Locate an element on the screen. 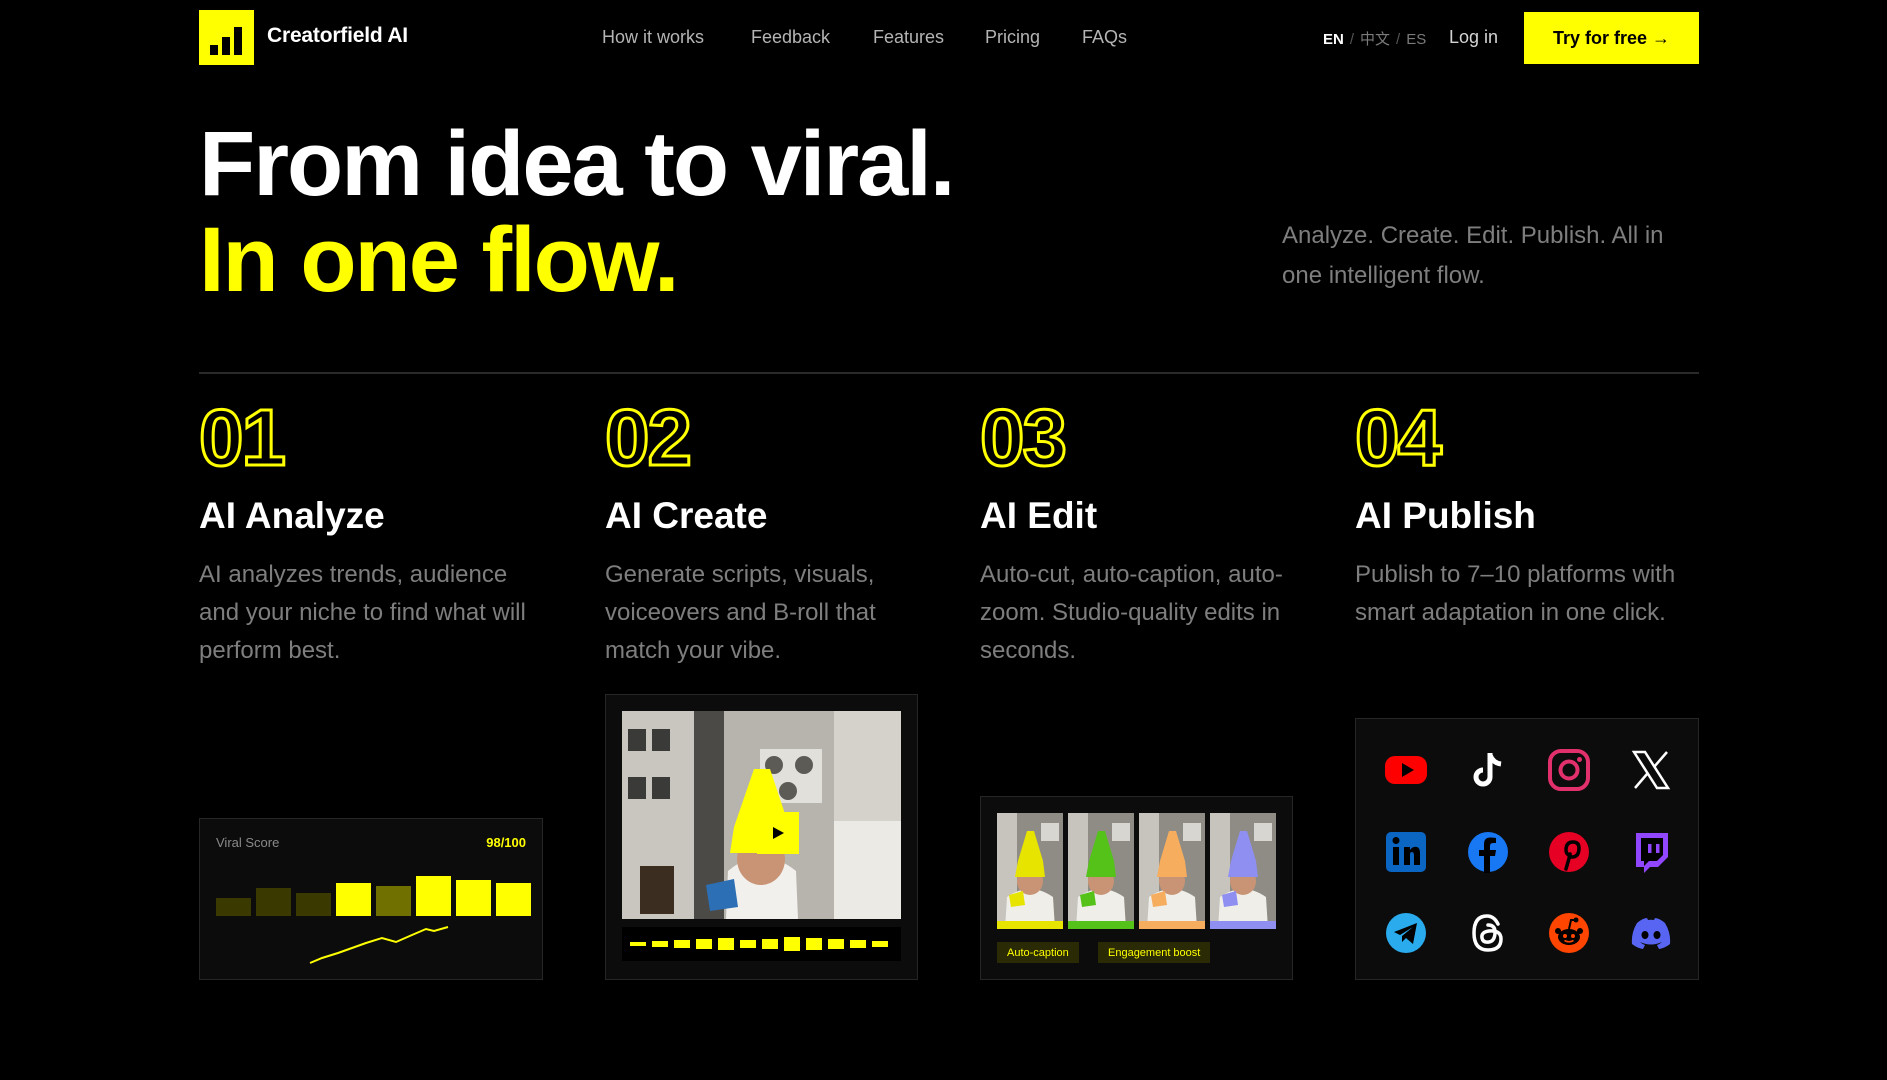 The image size is (1887, 1080). discord-icon is located at coordinates (1651, 933).